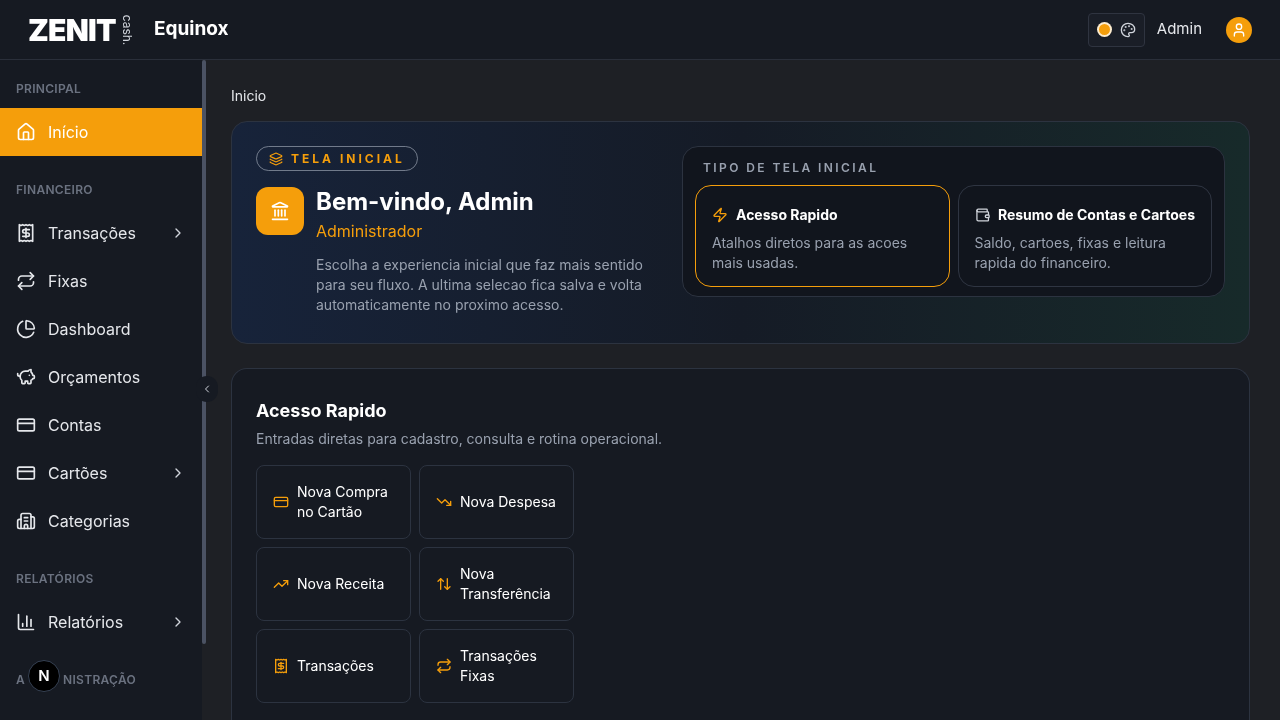  Describe the element at coordinates (280, 211) in the screenshot. I see `bank-icon` at that location.